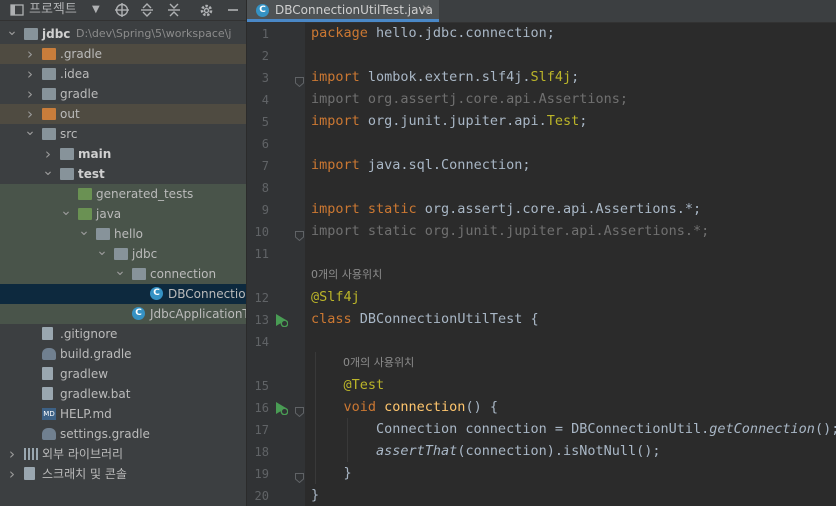 The height and width of the screenshot is (506, 836). Describe the element at coordinates (84, 374) in the screenshot. I see `tree-item-label: gradlew` at that location.